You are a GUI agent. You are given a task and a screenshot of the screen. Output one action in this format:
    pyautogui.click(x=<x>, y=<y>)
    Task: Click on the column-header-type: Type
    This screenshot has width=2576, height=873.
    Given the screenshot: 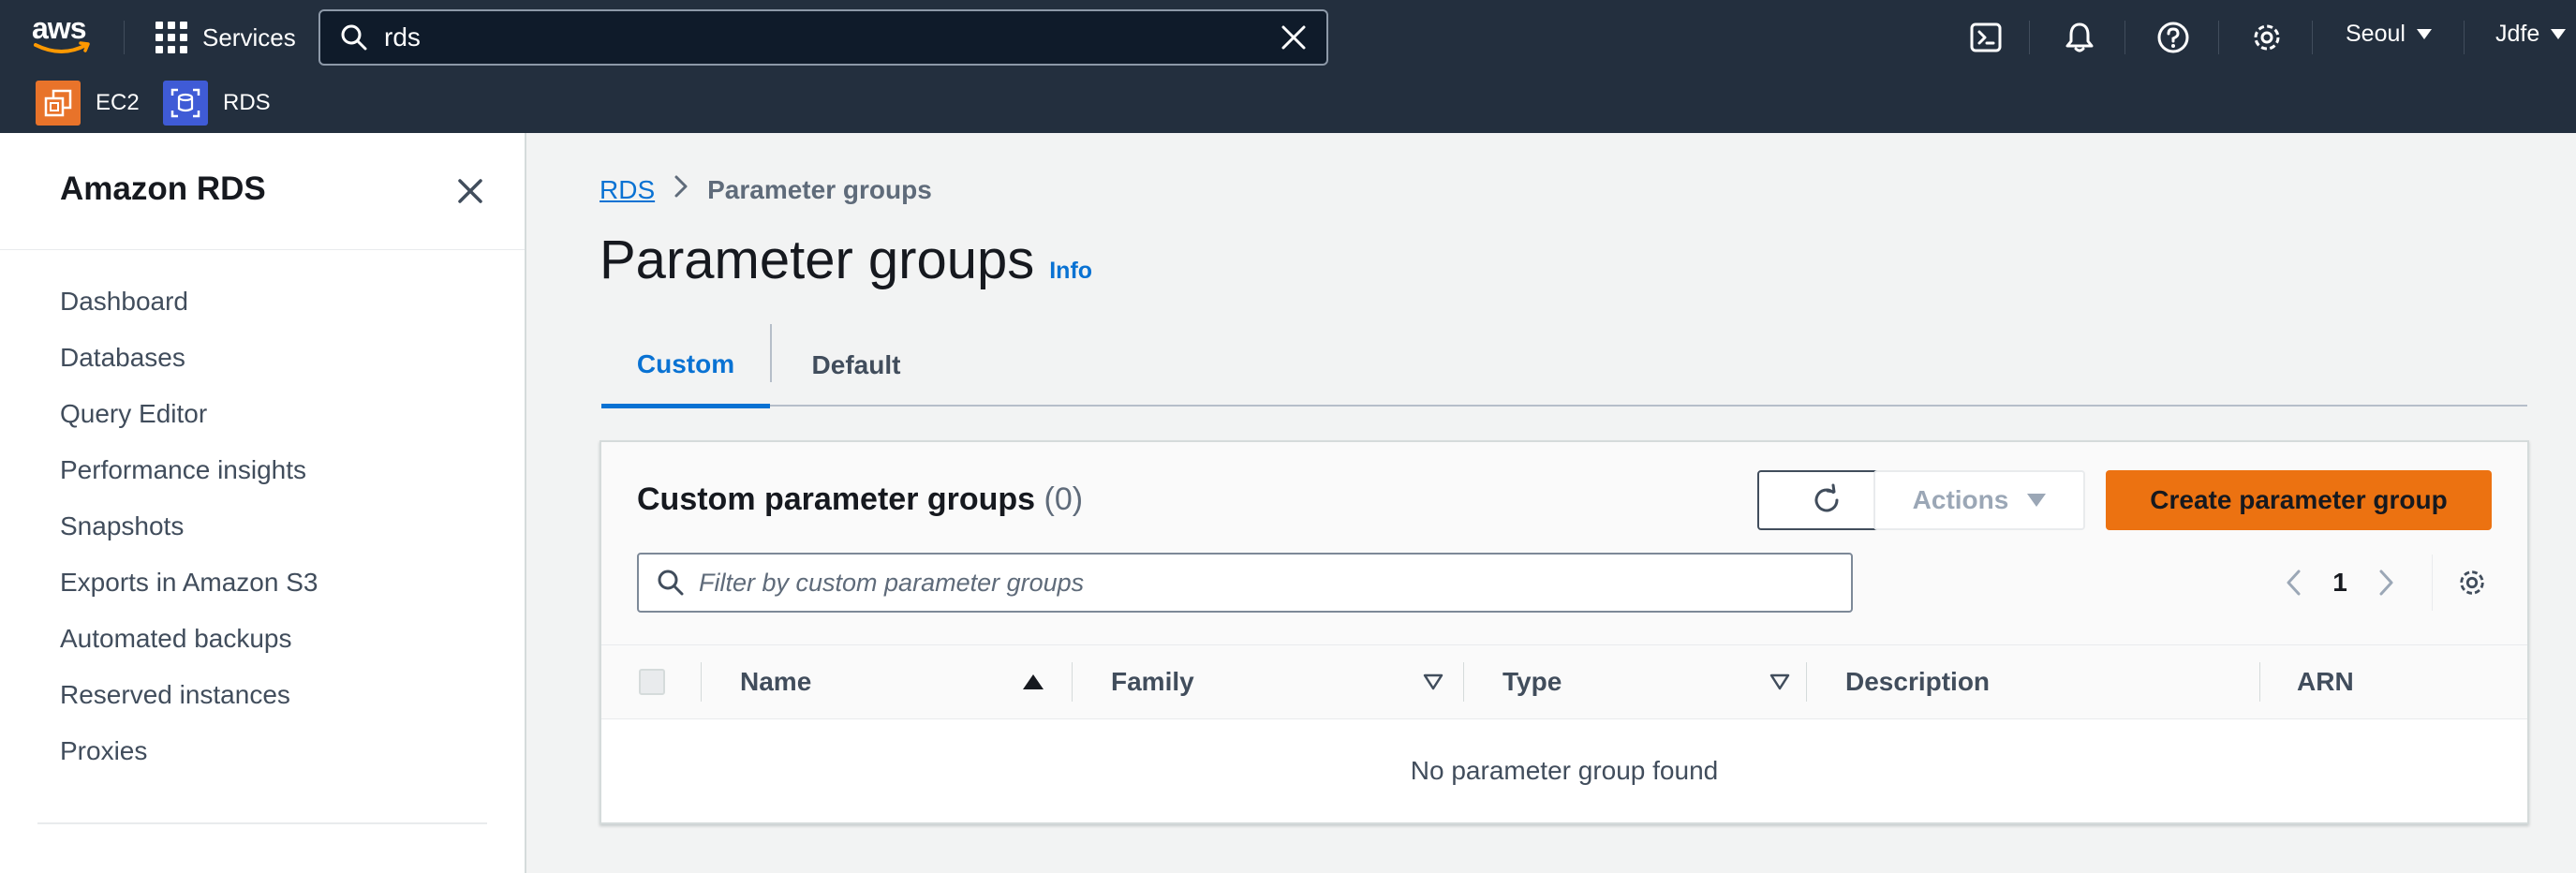 What is the action you would take?
    pyautogui.click(x=1657, y=681)
    